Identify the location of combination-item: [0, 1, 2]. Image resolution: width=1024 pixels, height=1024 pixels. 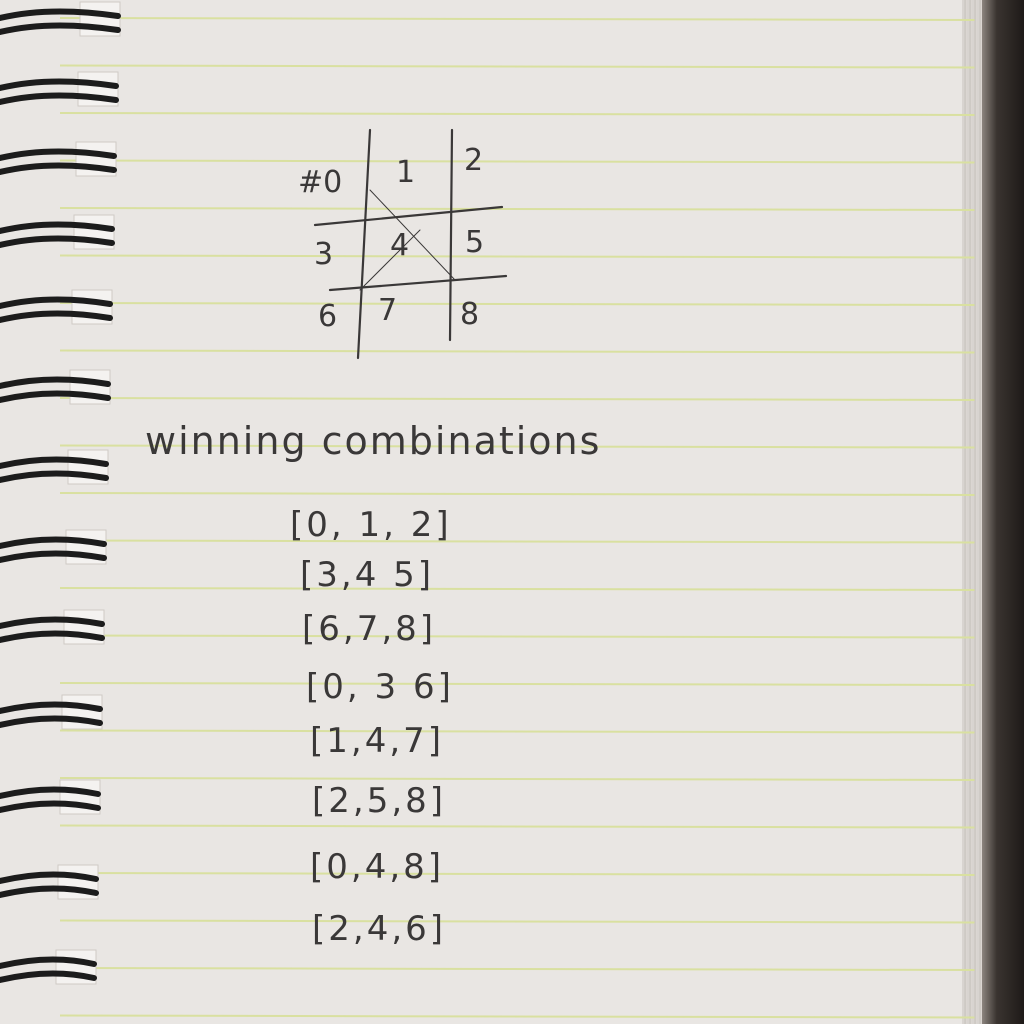
(371, 525).